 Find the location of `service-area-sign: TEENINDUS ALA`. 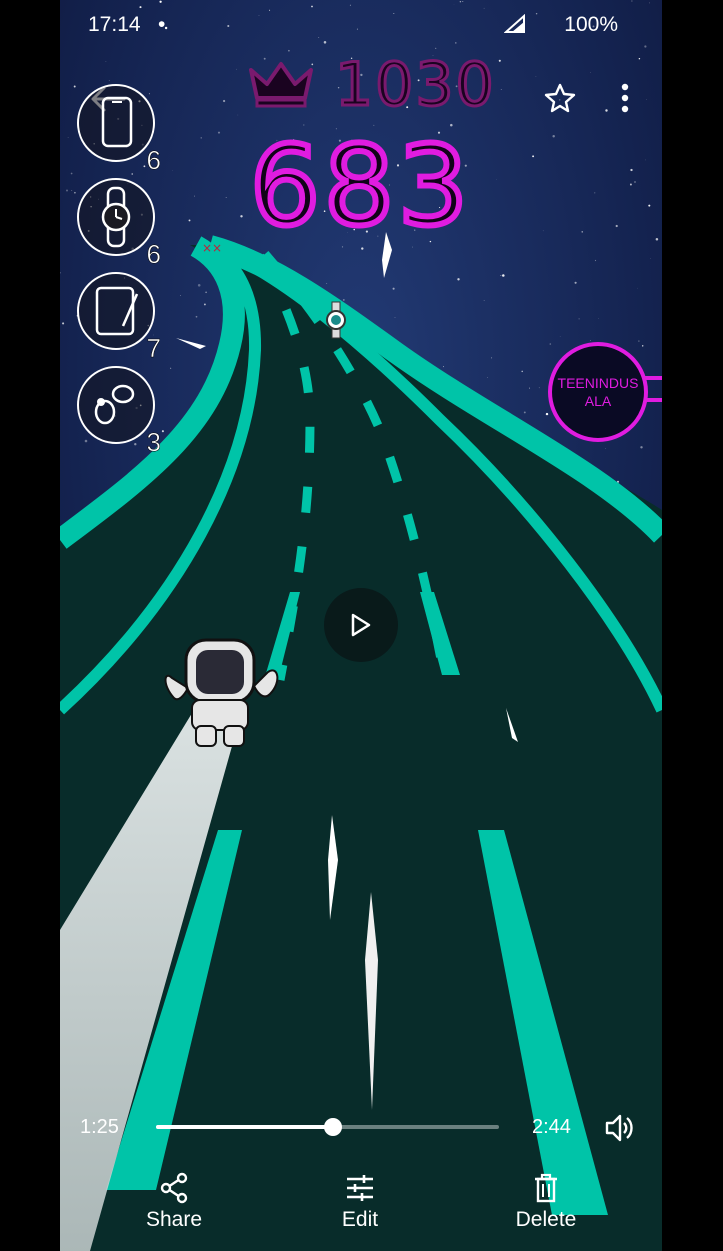

service-area-sign: TEENINDUS ALA is located at coordinates (598, 392).